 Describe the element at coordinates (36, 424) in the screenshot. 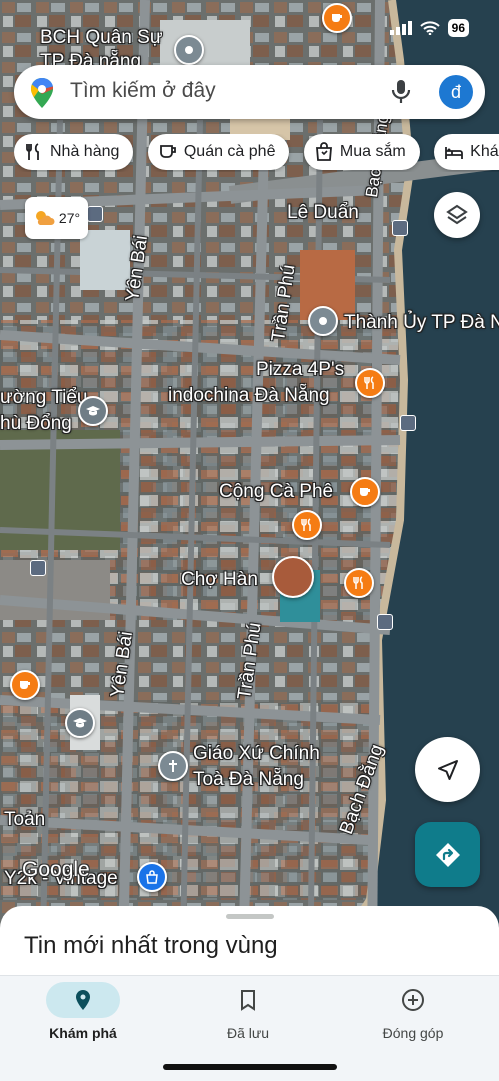

I see `poi-label-truong-tieu-line2: hù Đổng` at that location.